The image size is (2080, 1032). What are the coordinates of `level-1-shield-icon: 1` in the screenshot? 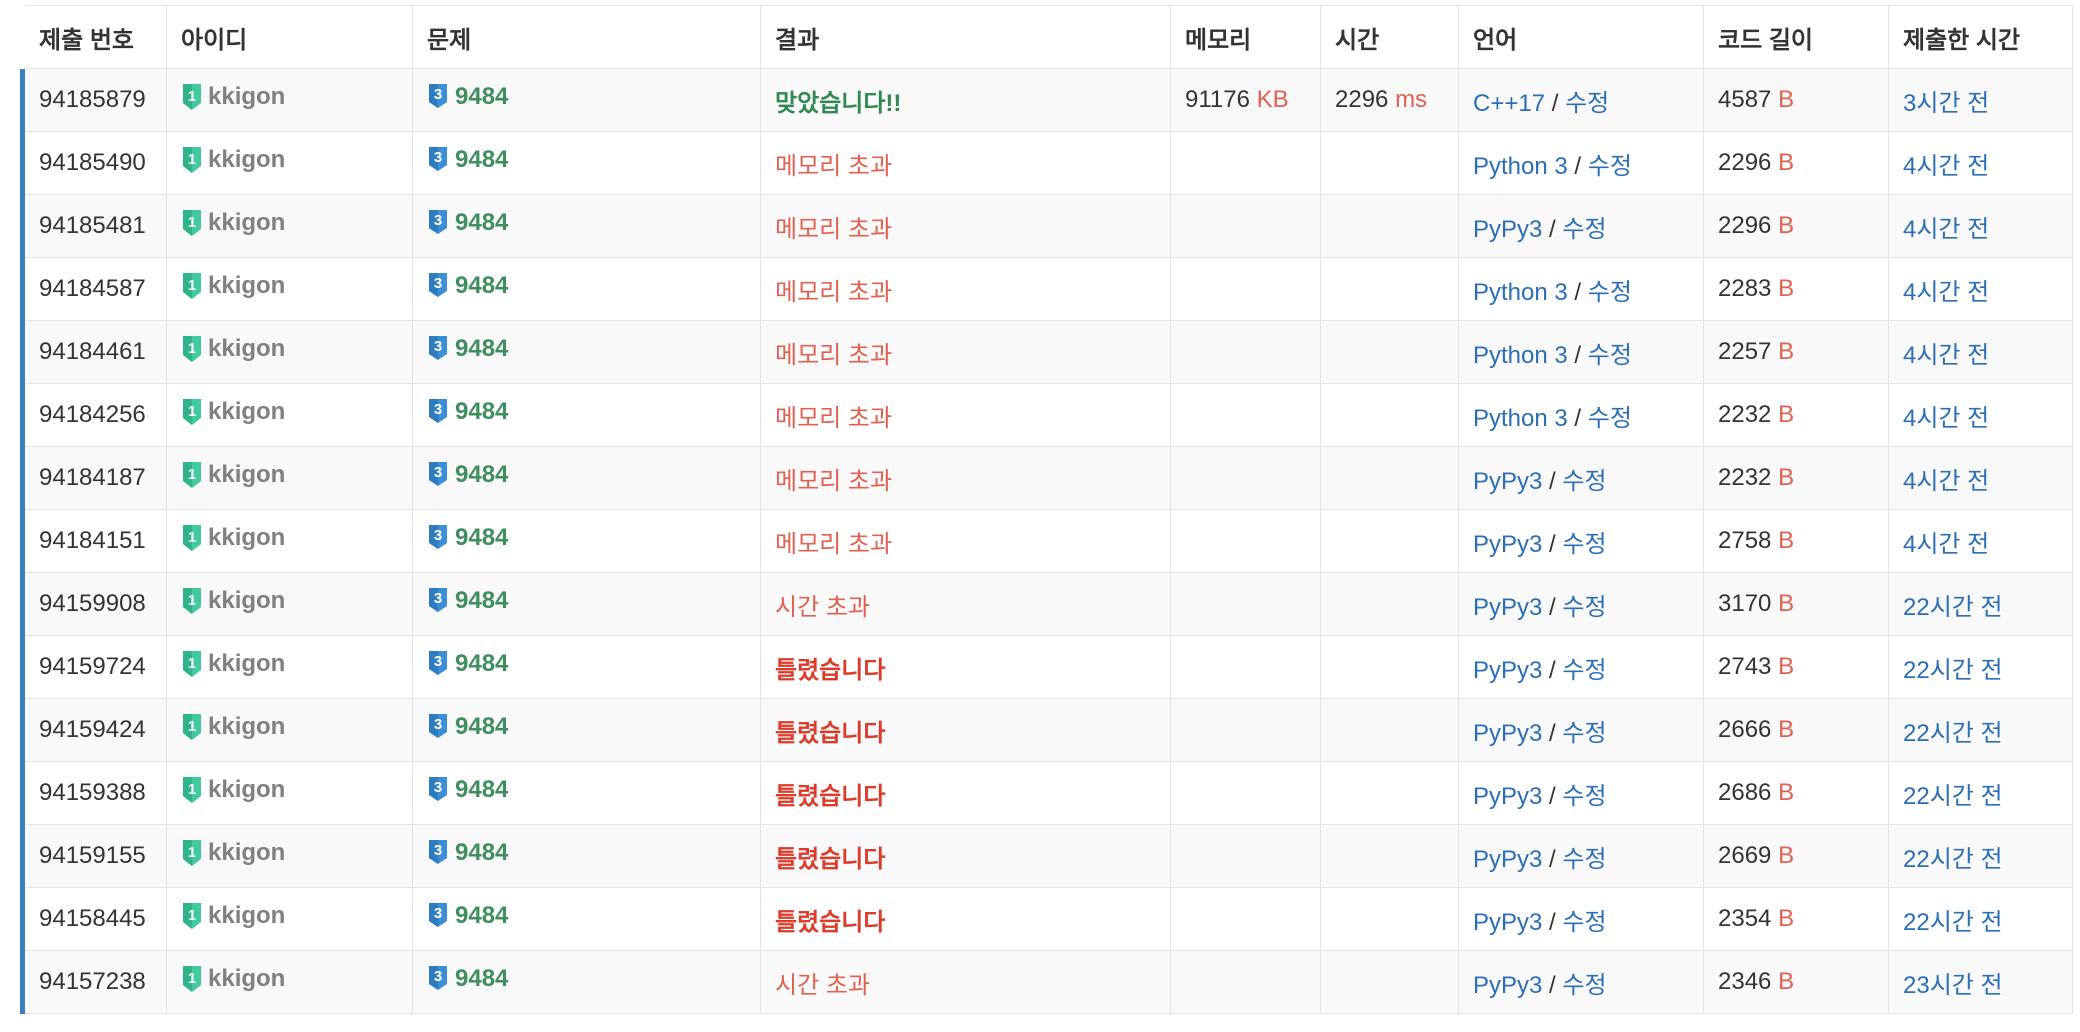 It's located at (192, 726).